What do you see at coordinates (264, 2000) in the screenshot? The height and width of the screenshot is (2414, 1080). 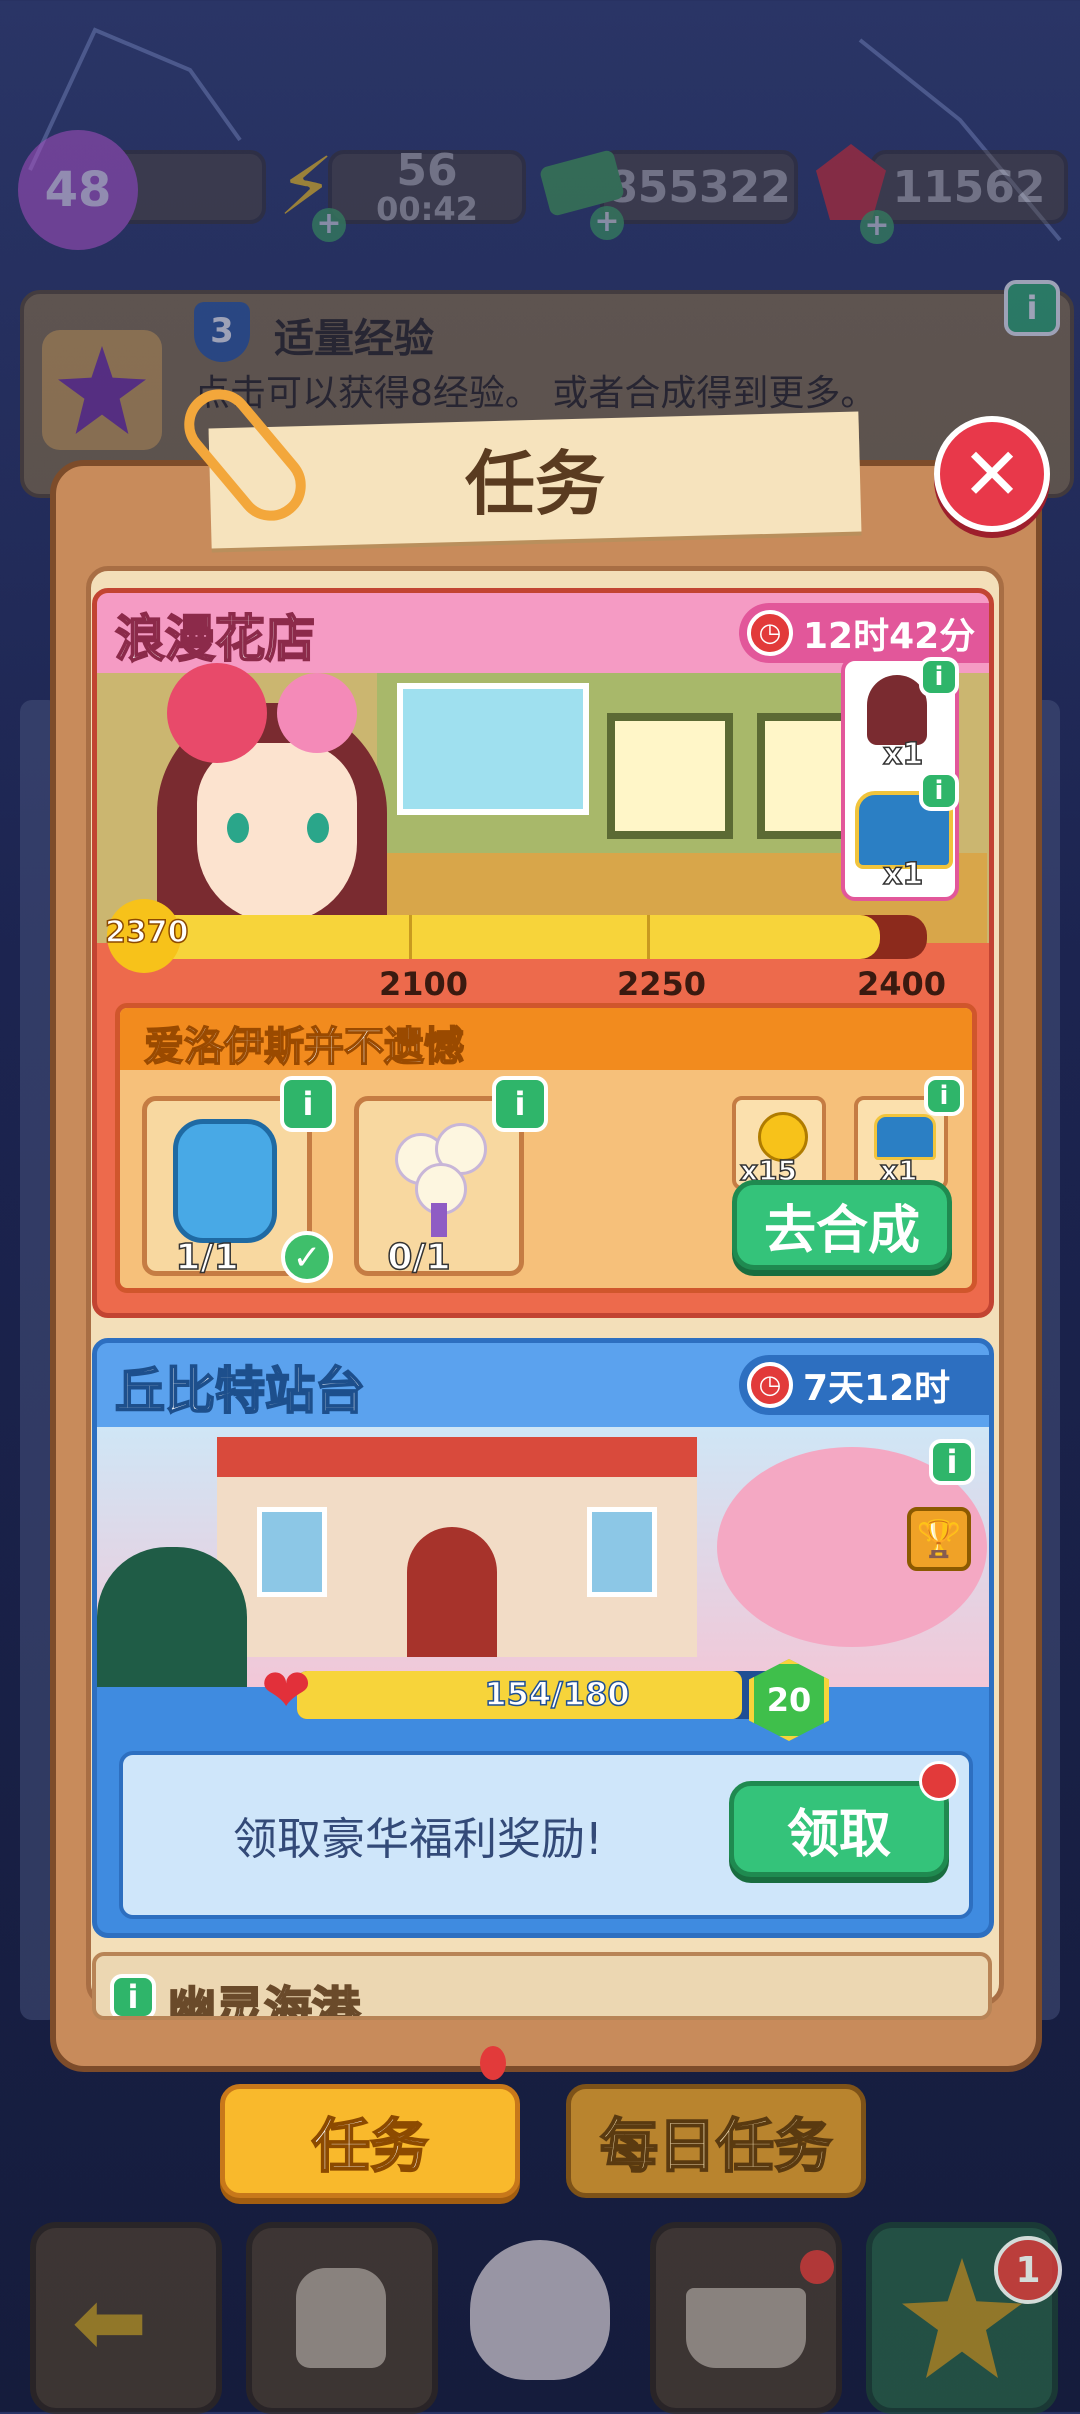 I see `card3-title: 幽灵海港` at bounding box center [264, 2000].